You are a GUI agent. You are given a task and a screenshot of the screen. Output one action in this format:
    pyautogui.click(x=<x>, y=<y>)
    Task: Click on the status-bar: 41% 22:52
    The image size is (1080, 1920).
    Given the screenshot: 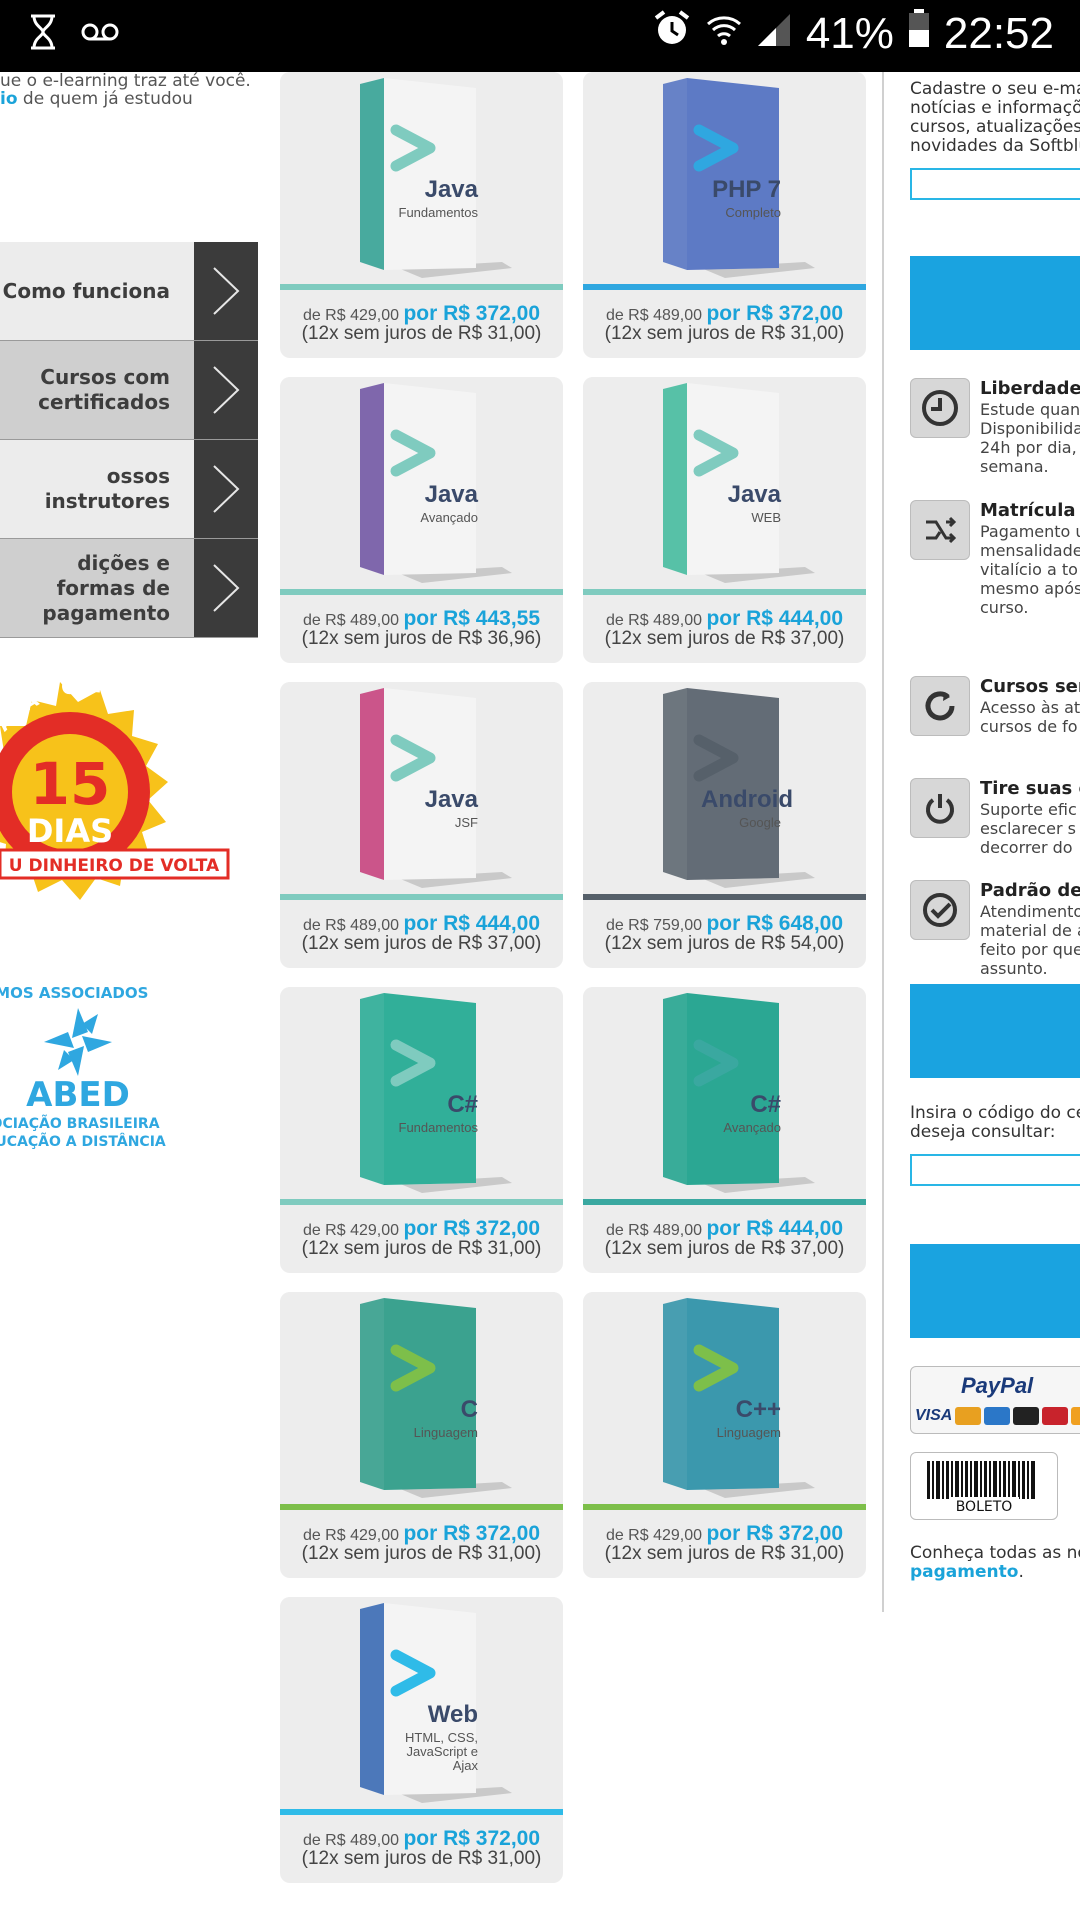 What is the action you would take?
    pyautogui.click(x=540, y=36)
    